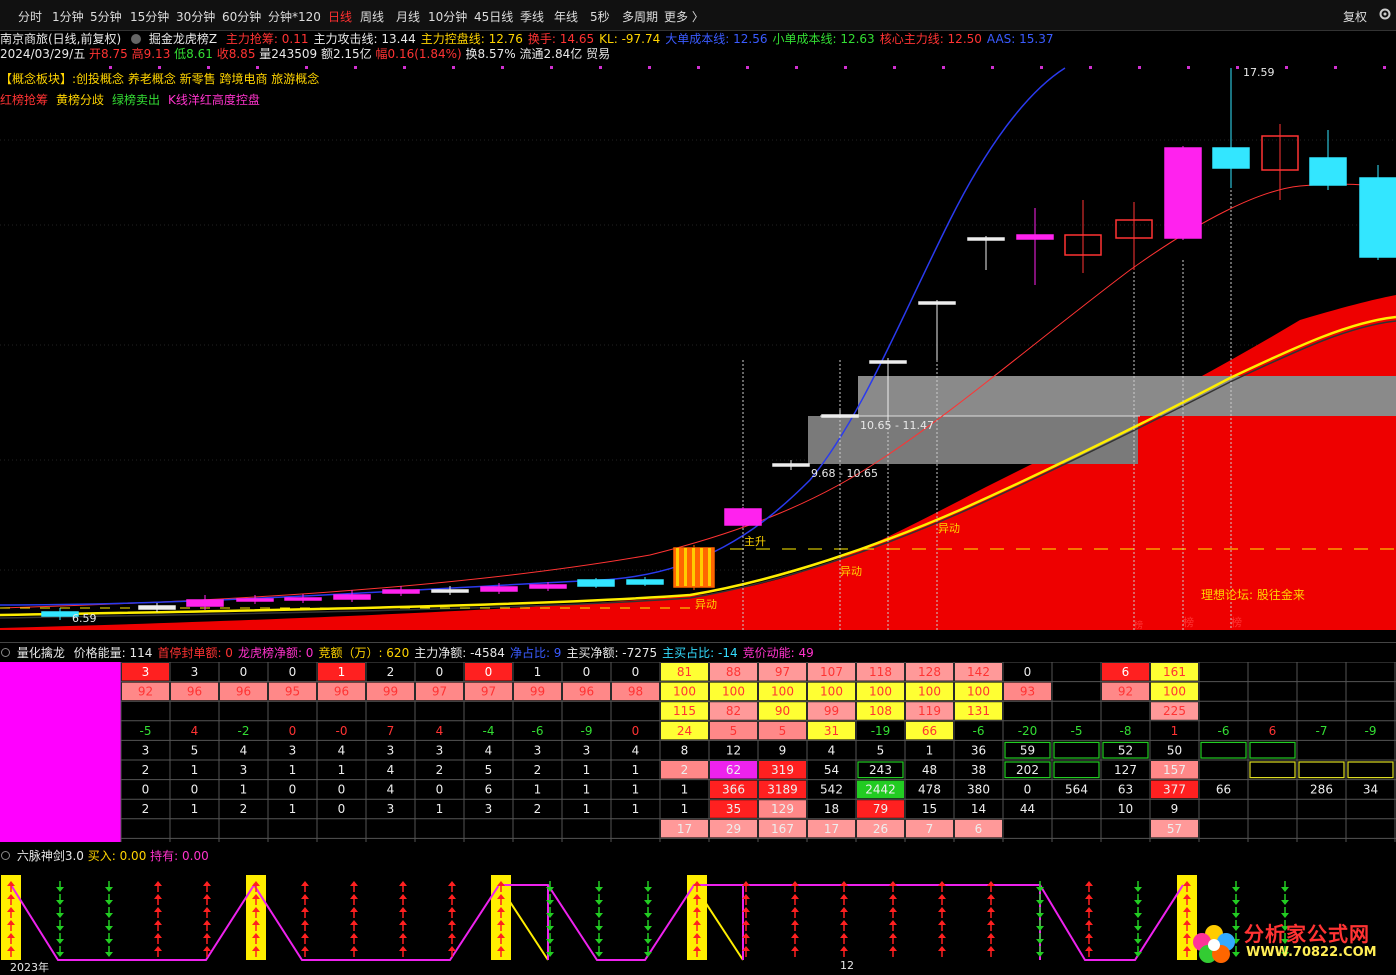 This screenshot has height=975, width=1396. I want to click on metric-key: 净占比:, so click(531, 653).